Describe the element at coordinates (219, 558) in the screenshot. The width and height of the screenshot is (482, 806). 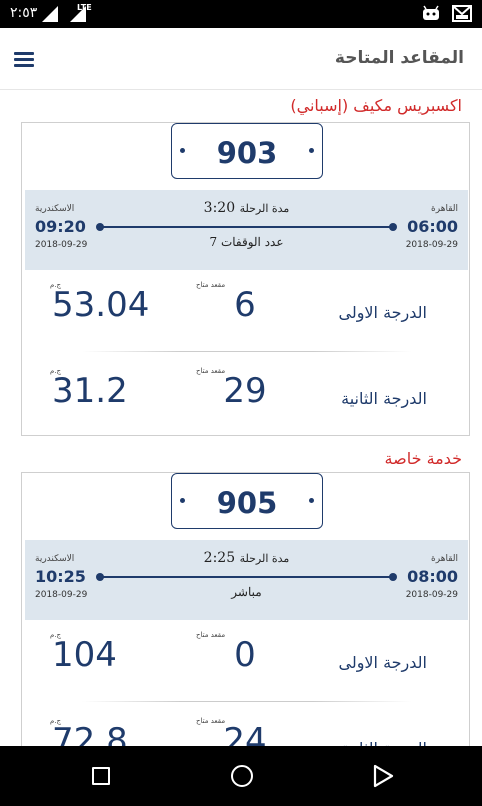
I see `duration-value: 2:25` at that location.